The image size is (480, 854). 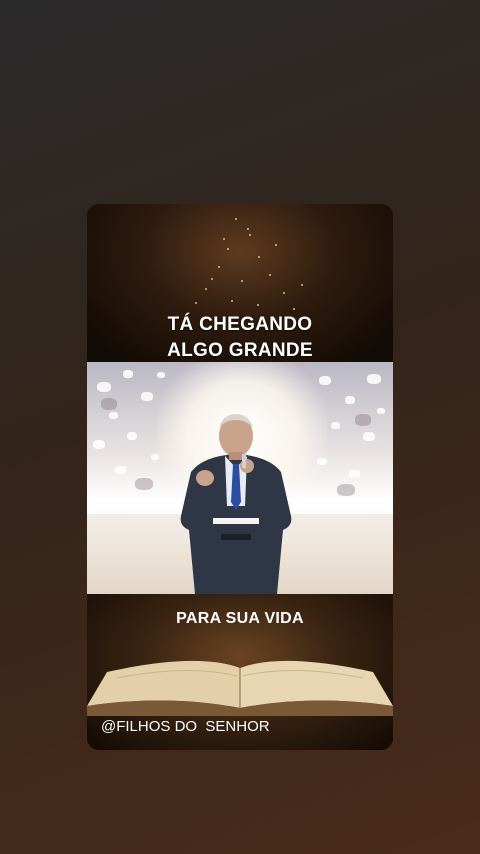 What do you see at coordinates (240, 283) in the screenshot?
I see `sparkle-header: TÁ CHEGANDO ALGO GRANDE` at bounding box center [240, 283].